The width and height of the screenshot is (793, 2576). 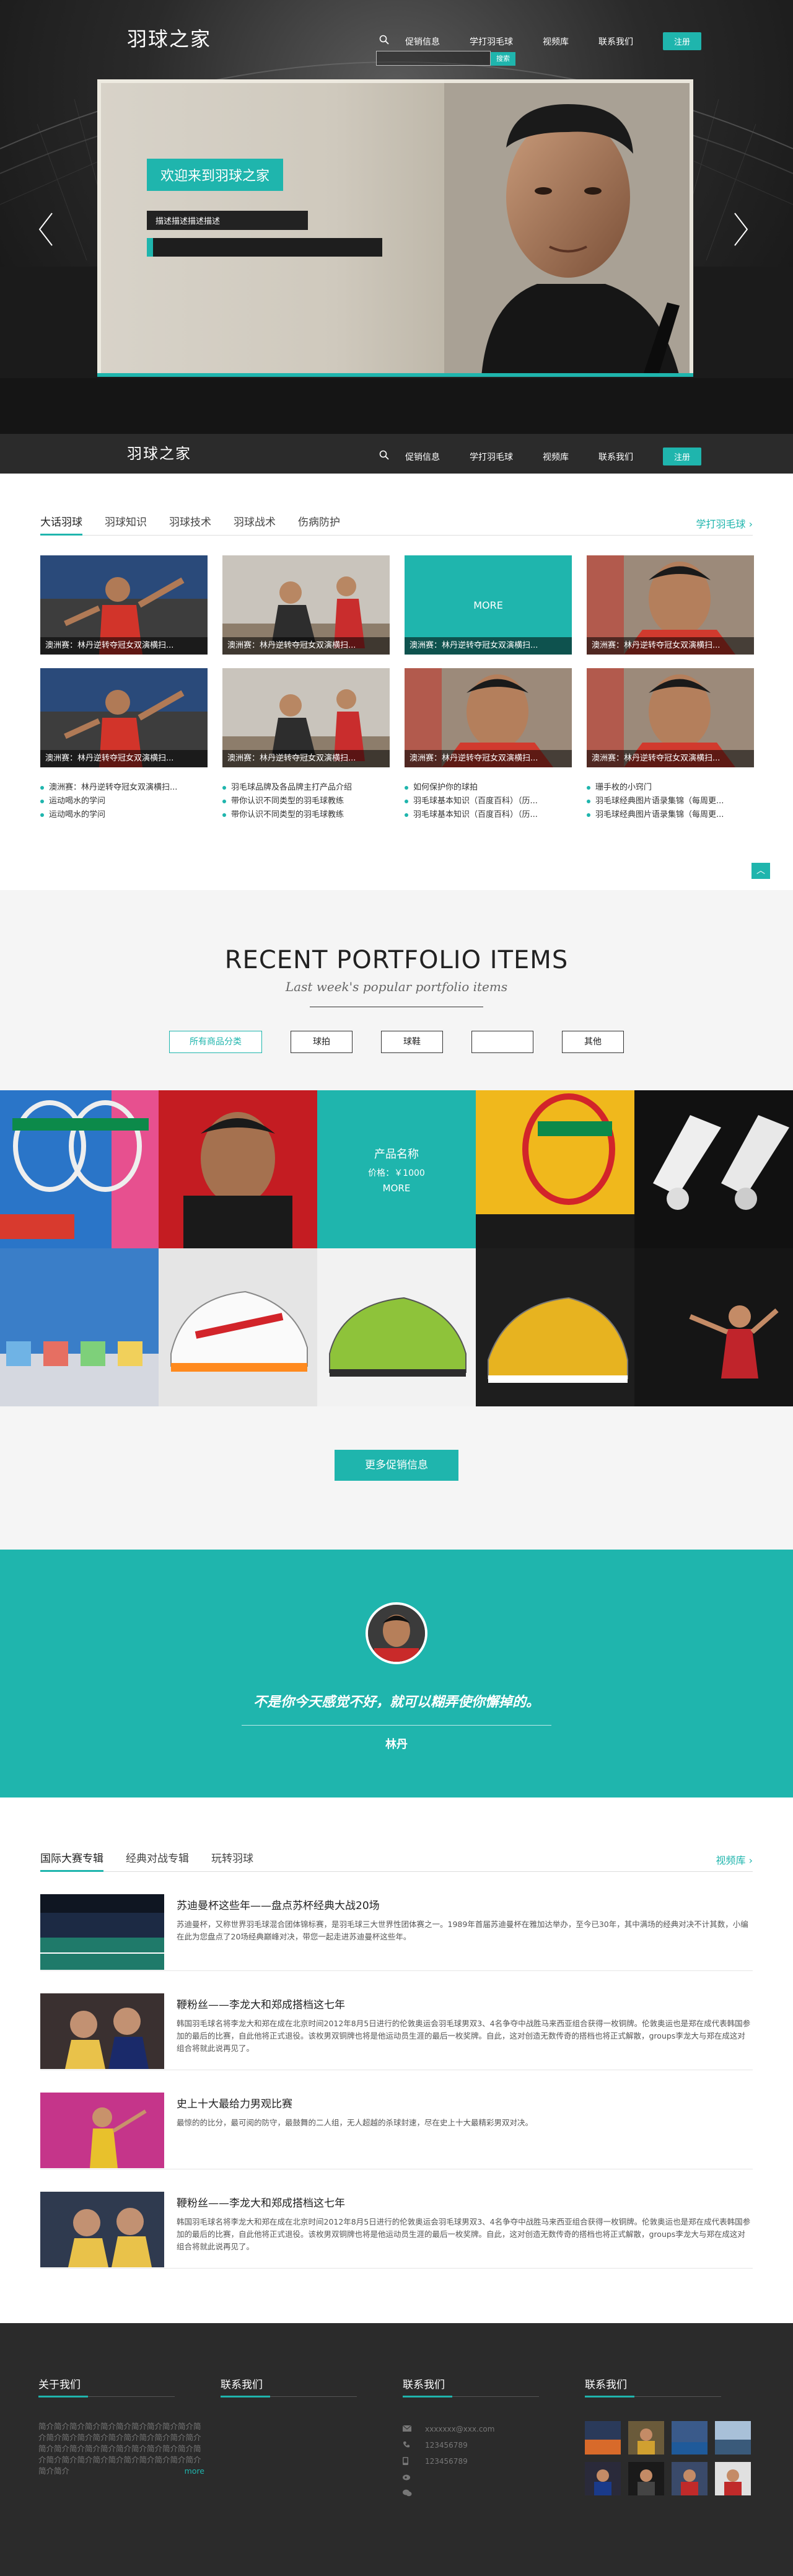 I want to click on product-player-ad, so click(x=238, y=1169).